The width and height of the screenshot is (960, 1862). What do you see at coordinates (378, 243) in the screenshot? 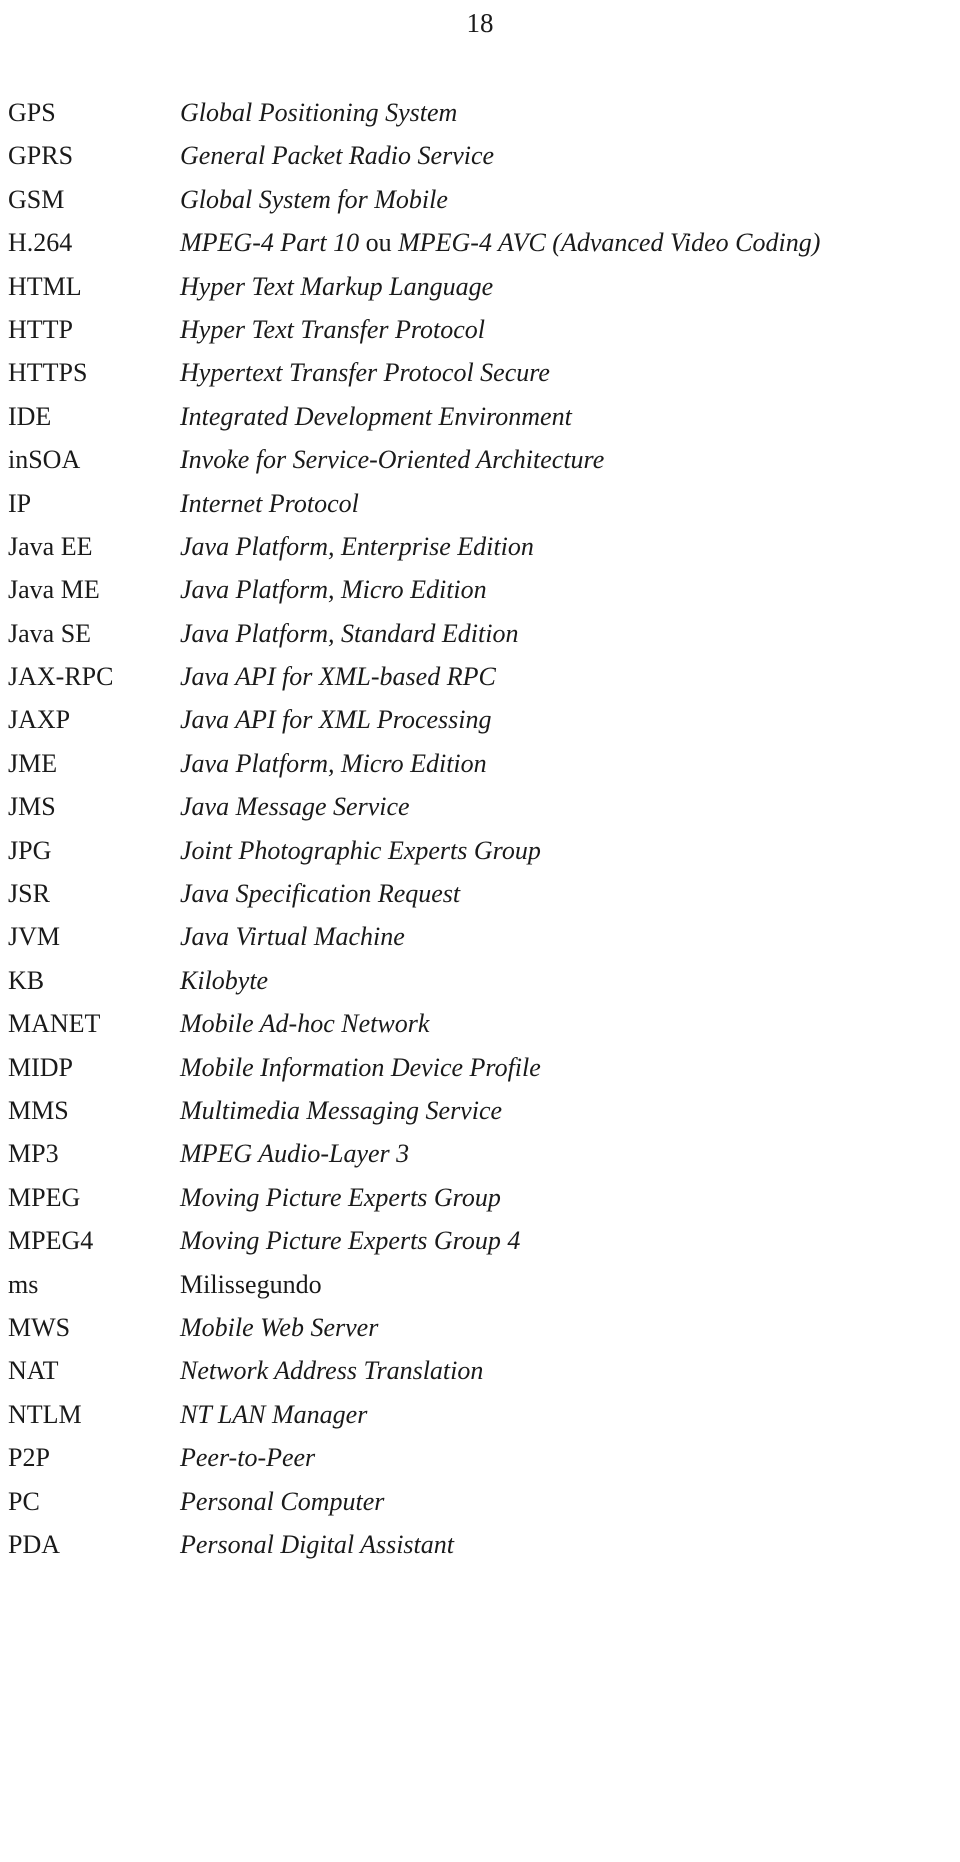
I see `definition-roman-segment: ou` at bounding box center [378, 243].